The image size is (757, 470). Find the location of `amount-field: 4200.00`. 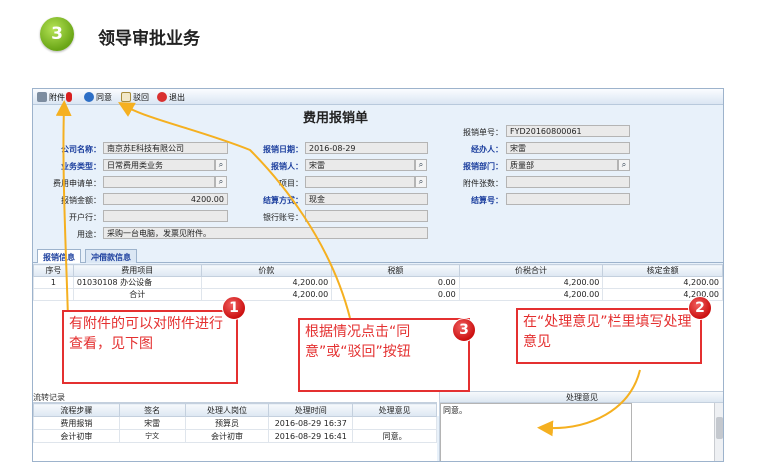

amount-field: 4200.00 is located at coordinates (165, 199).